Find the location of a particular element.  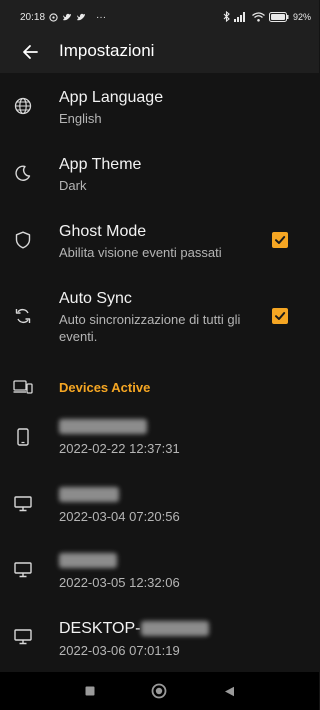

back-nav-button is located at coordinates (229, 691).